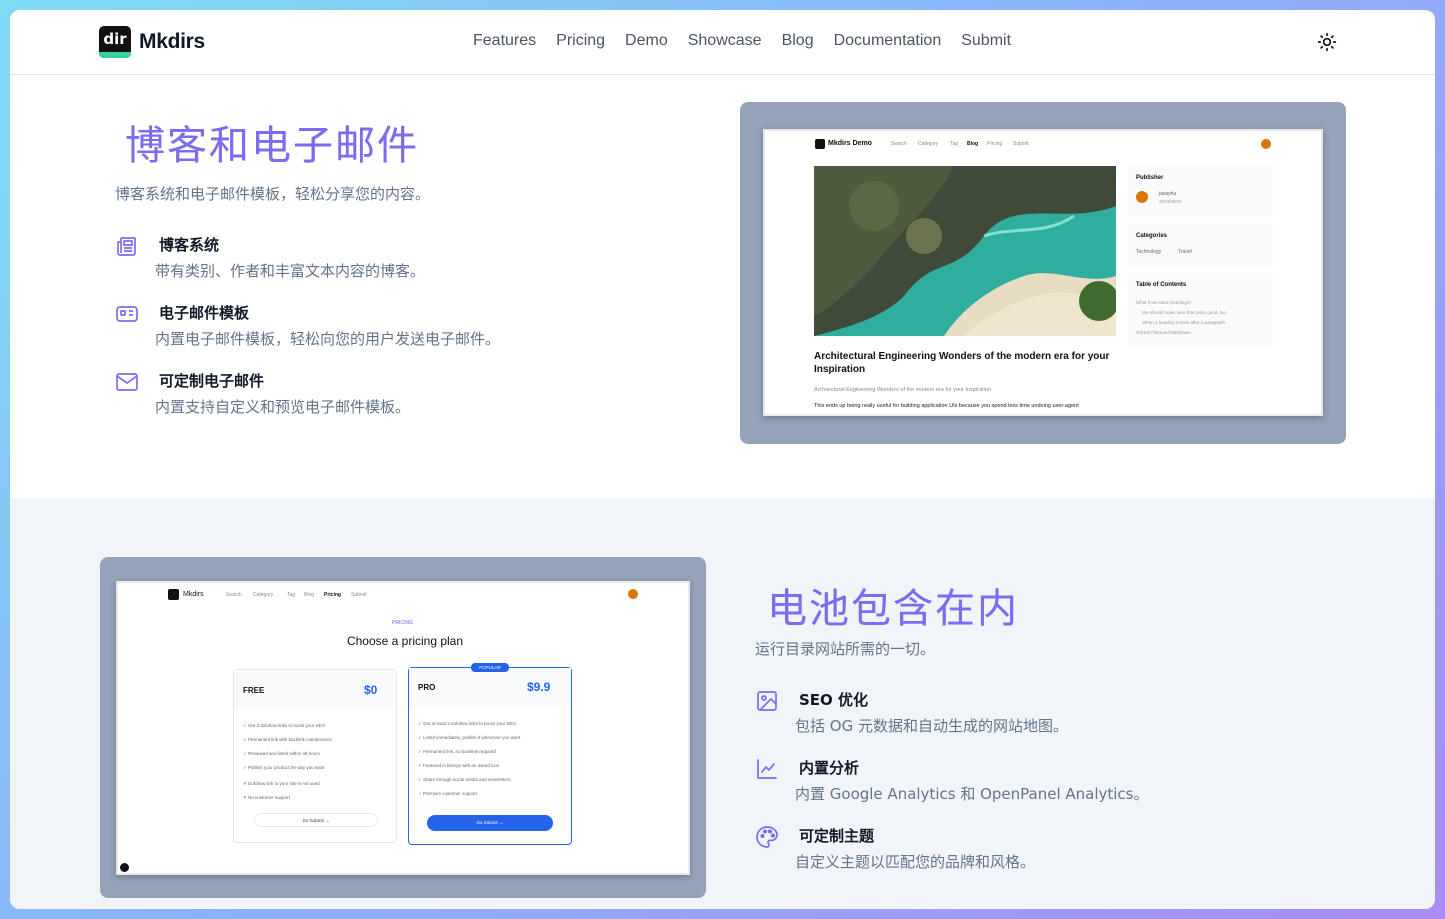  What do you see at coordinates (767, 837) in the screenshot?
I see `palette-icon` at bounding box center [767, 837].